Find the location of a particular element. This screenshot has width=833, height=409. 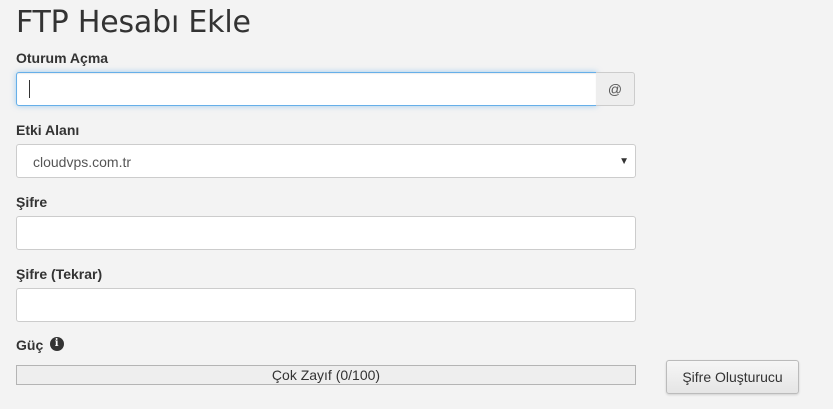

password-input is located at coordinates (326, 233).